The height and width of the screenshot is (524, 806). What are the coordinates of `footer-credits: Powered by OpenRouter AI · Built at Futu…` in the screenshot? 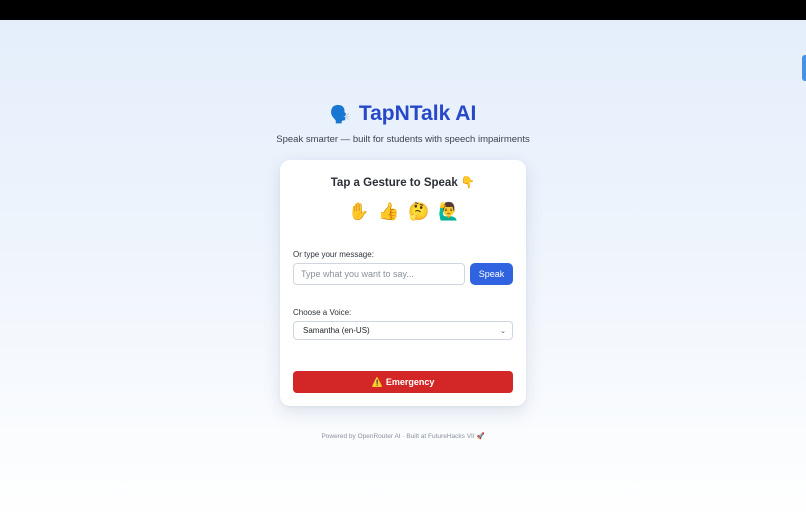 It's located at (403, 436).